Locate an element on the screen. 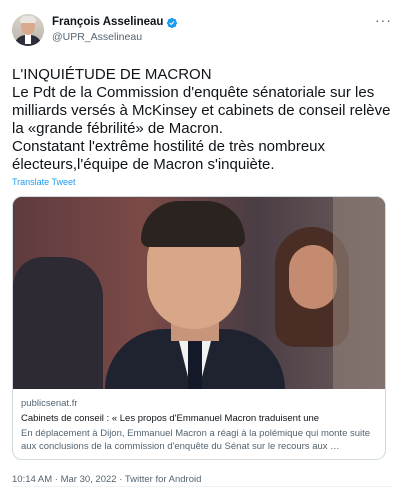 Image resolution: width=406 pixels, height=491 pixels. author-display-name: François Asselineau is located at coordinates (107, 22).